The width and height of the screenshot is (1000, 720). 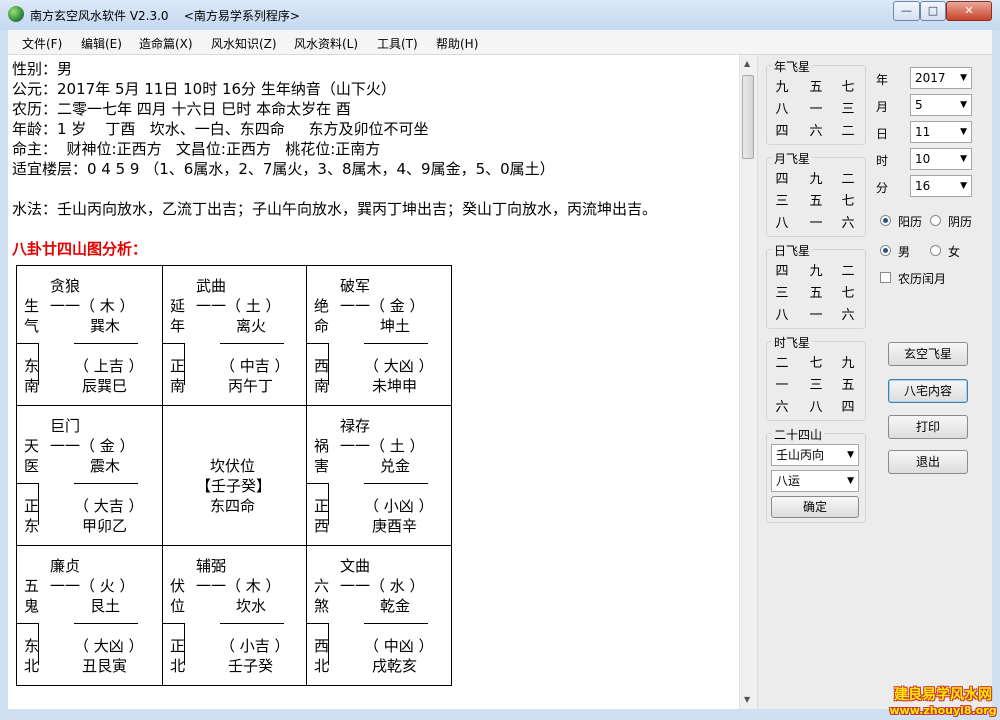 What do you see at coordinates (882, 161) in the screenshot?
I see `hour-label: 时` at bounding box center [882, 161].